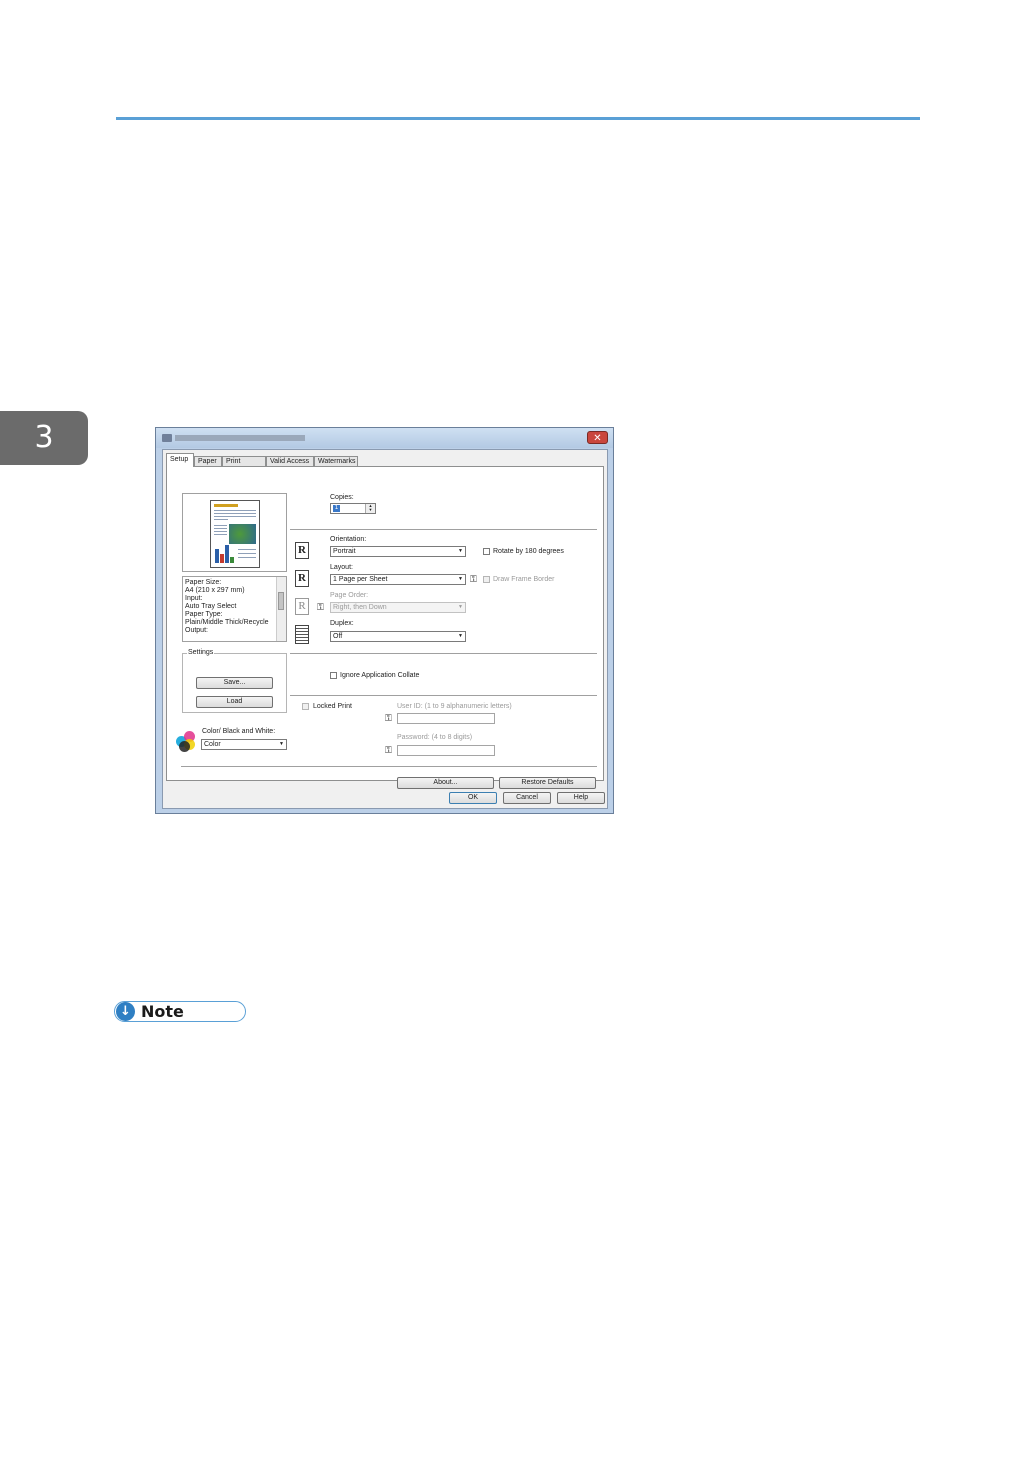 The image size is (1036, 1470). What do you see at coordinates (360, 579) in the screenshot?
I see `layout-select-value: 1 Page per Sheet` at bounding box center [360, 579].